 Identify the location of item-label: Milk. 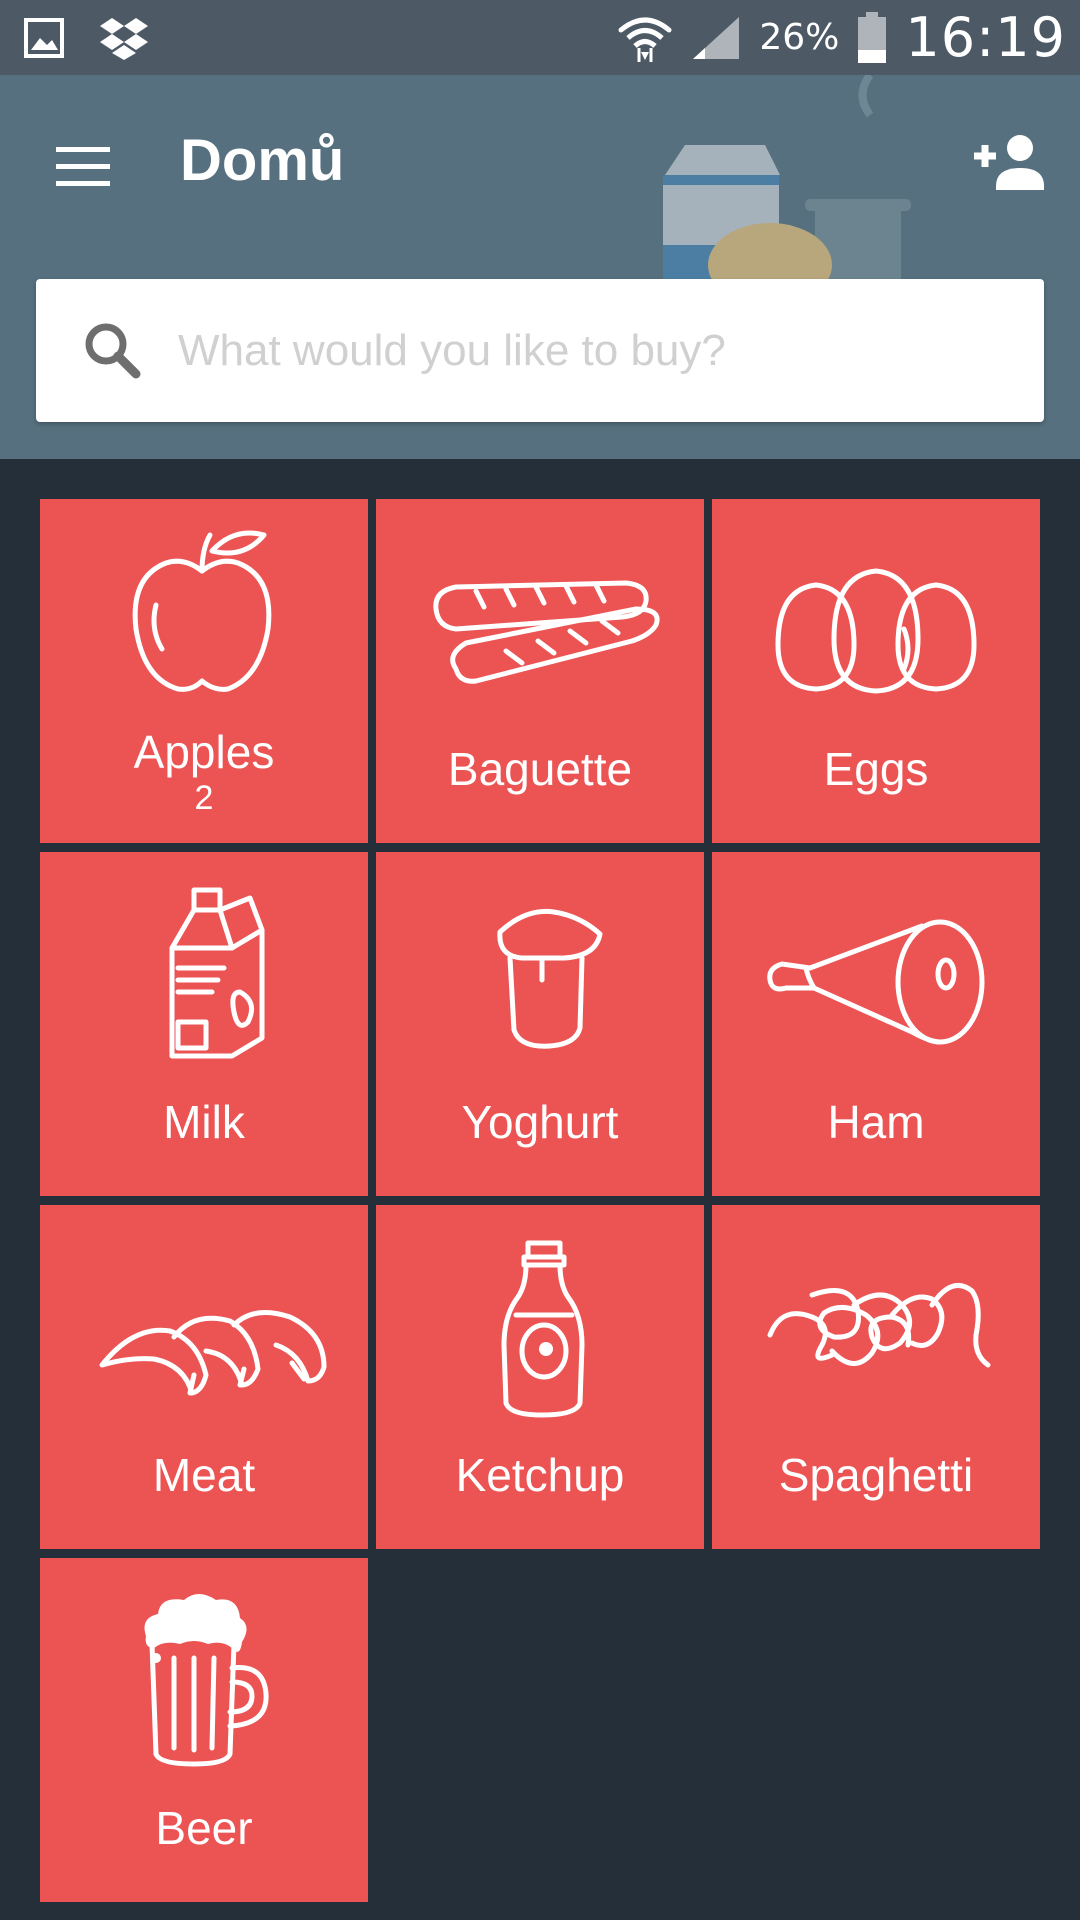
(204, 1122).